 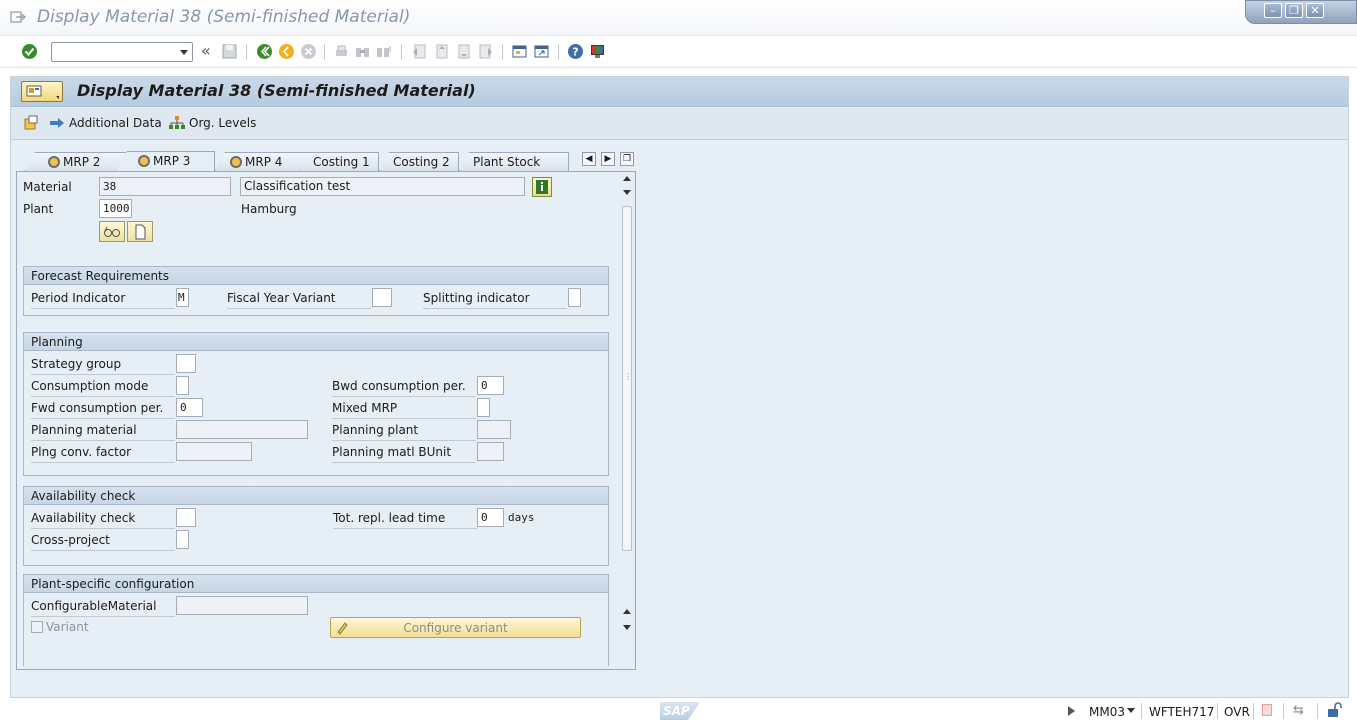 What do you see at coordinates (494, 429) in the screenshot?
I see `planning-plant-field` at bounding box center [494, 429].